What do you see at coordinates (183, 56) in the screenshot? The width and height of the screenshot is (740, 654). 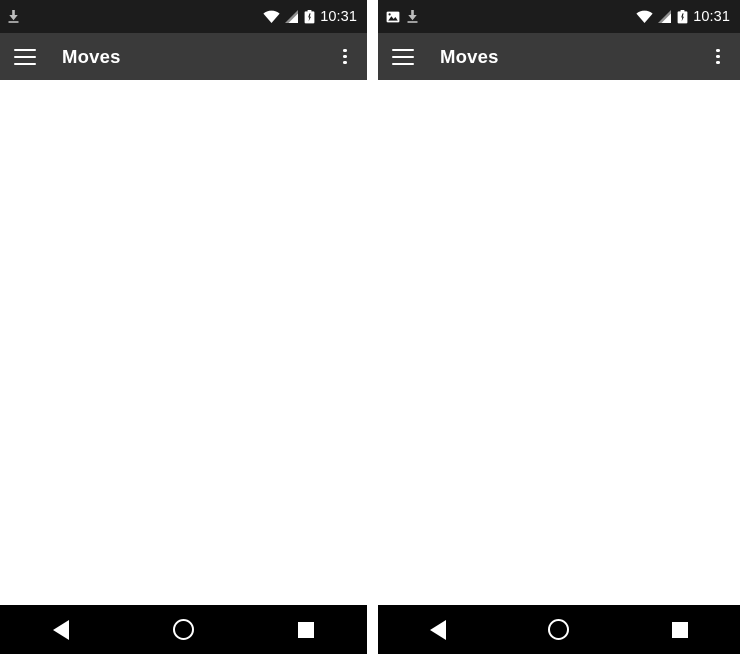 I see `app-bar-left: Moves` at bounding box center [183, 56].